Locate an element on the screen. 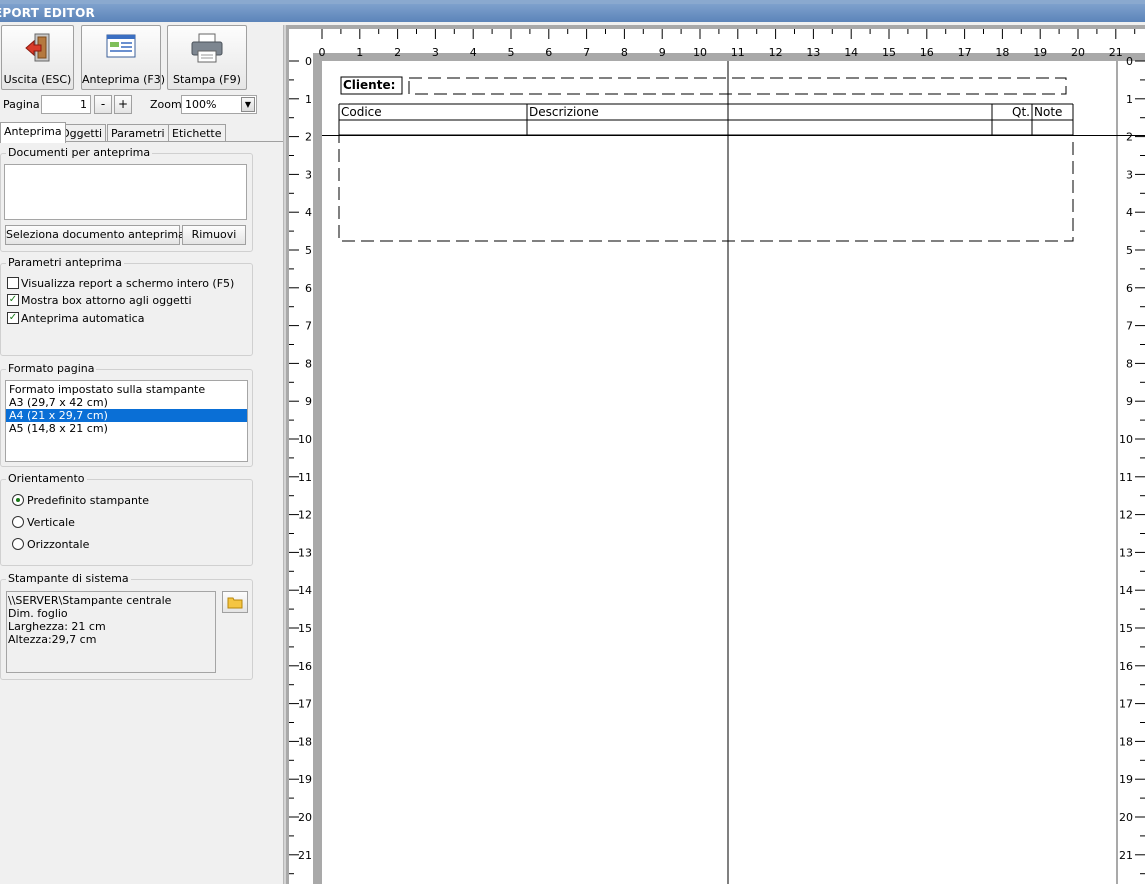  page-format-item-selected: A4 (21 x 29,7 cm) is located at coordinates (126, 415).